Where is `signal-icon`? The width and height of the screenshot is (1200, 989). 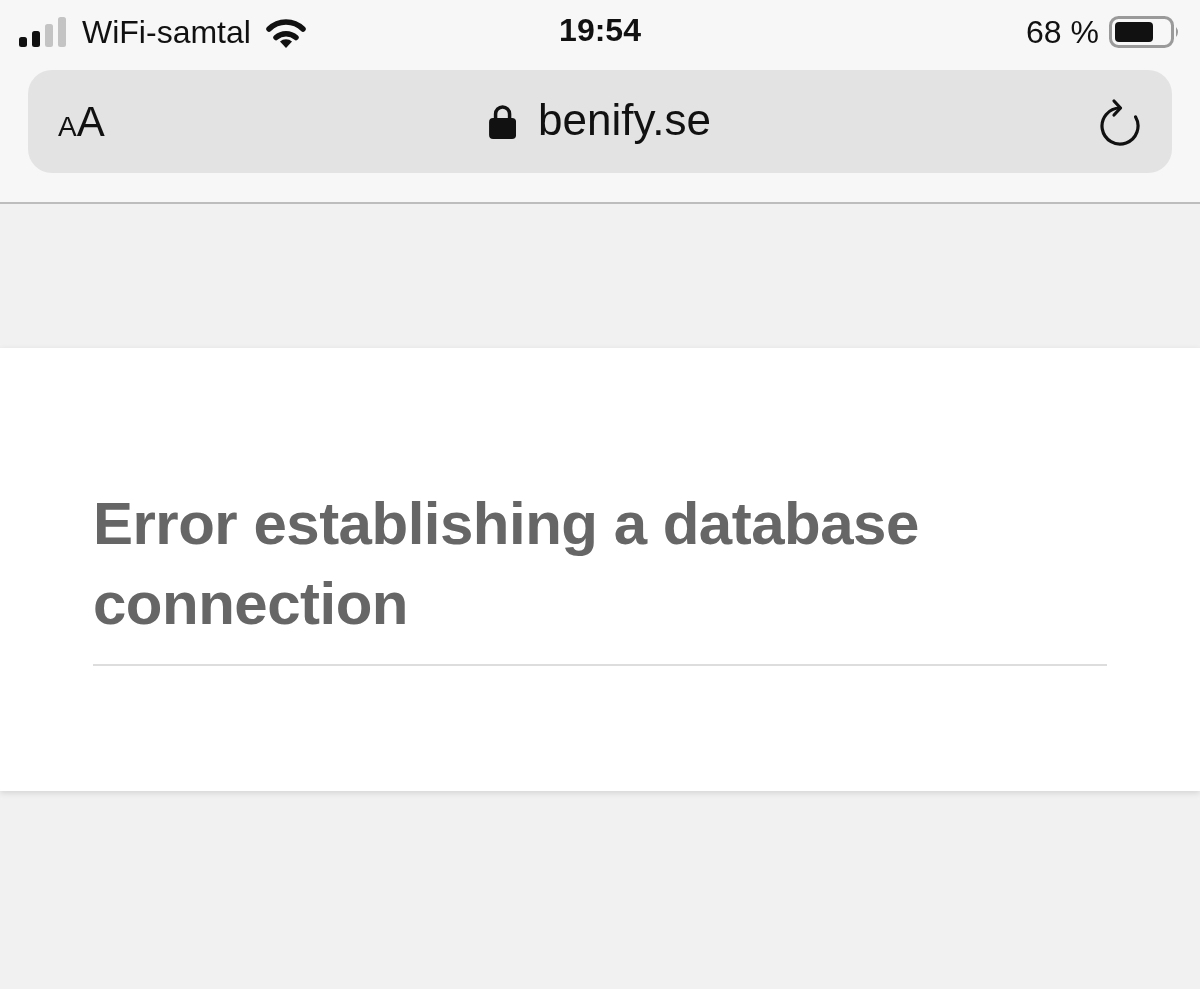
signal-icon is located at coordinates (44, 32).